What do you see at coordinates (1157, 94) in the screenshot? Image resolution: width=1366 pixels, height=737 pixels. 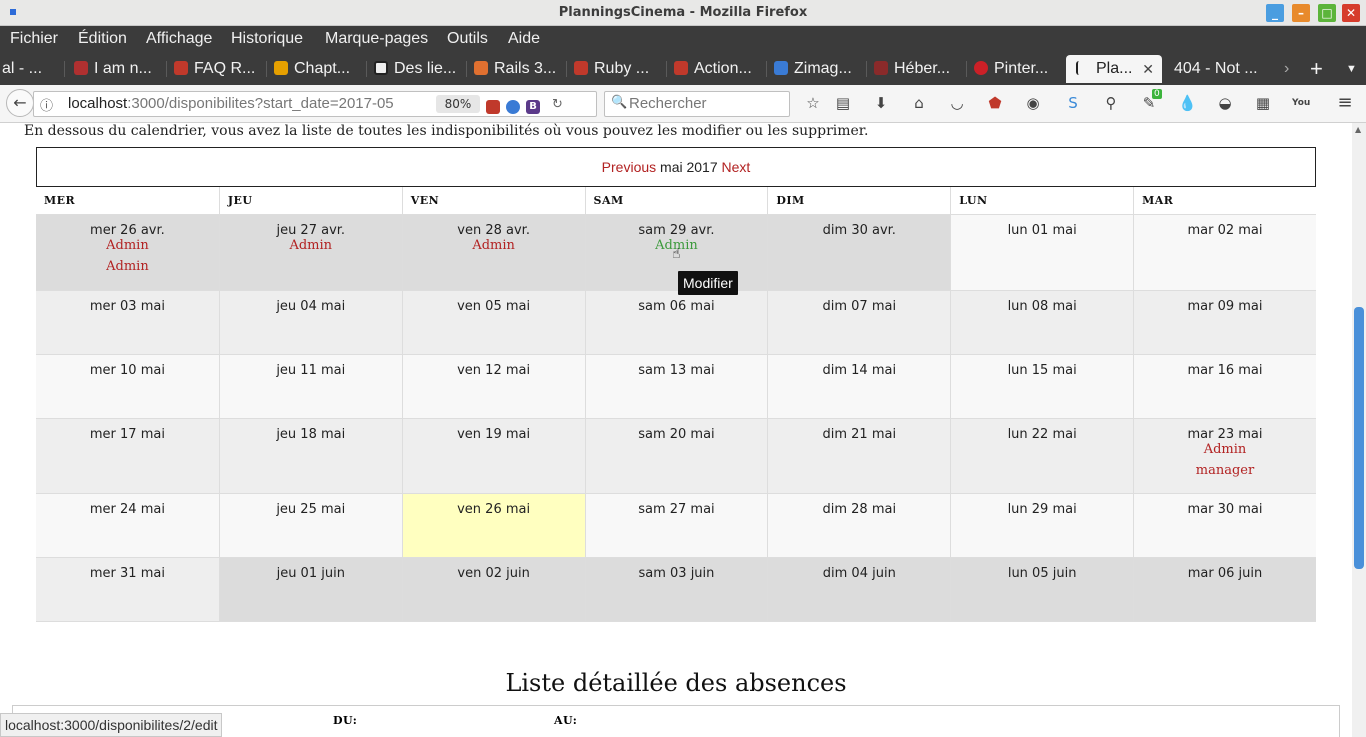 I see `ext-badge: 0` at bounding box center [1157, 94].